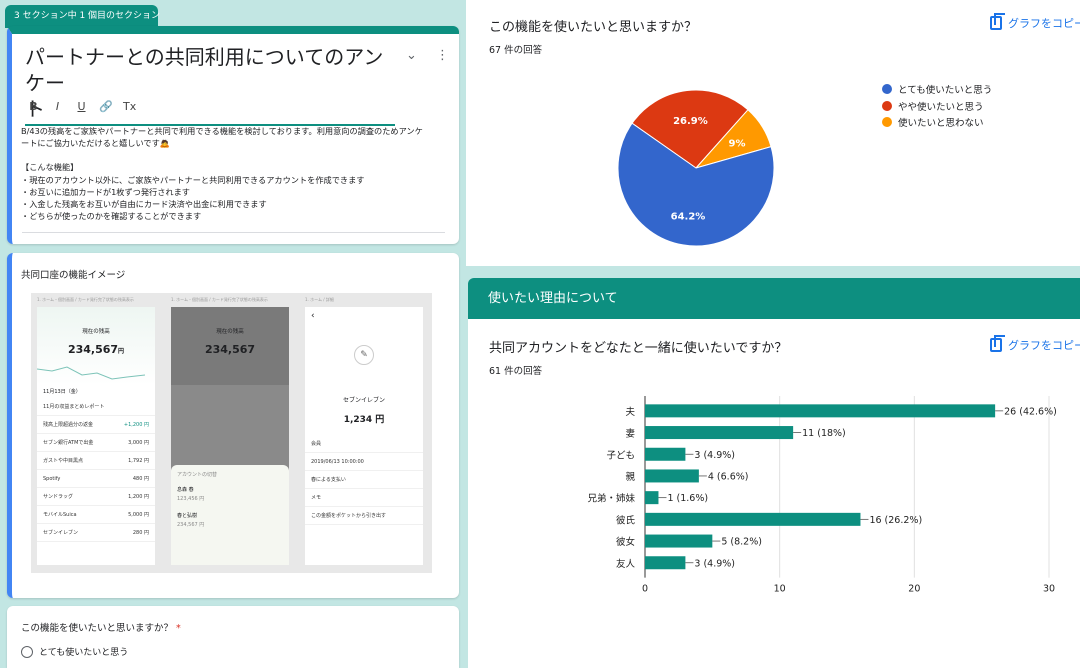  I want to click on pie-legend: とても使いたいと思う やや使いたいと思う 使いたいと思わない, so click(937, 106).